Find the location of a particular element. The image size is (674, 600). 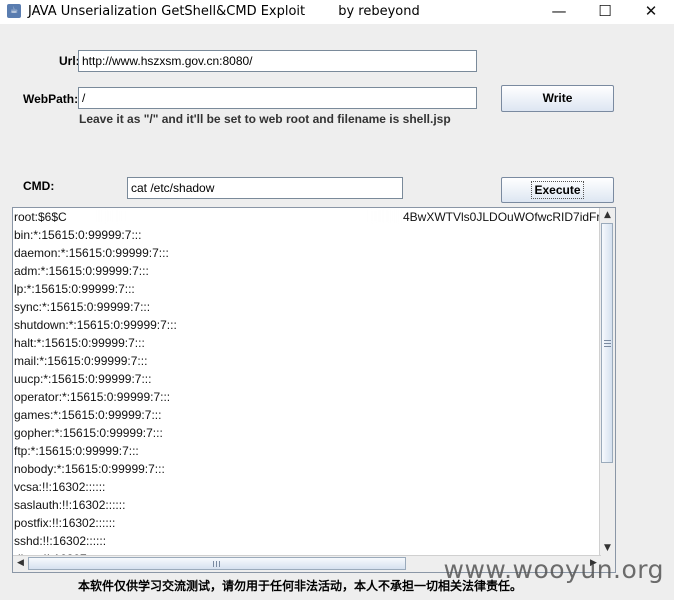

output-line: root:$6$C 4BwXWTVls0JLDOuWOfwcRID7idFr is located at coordinates (307, 216).